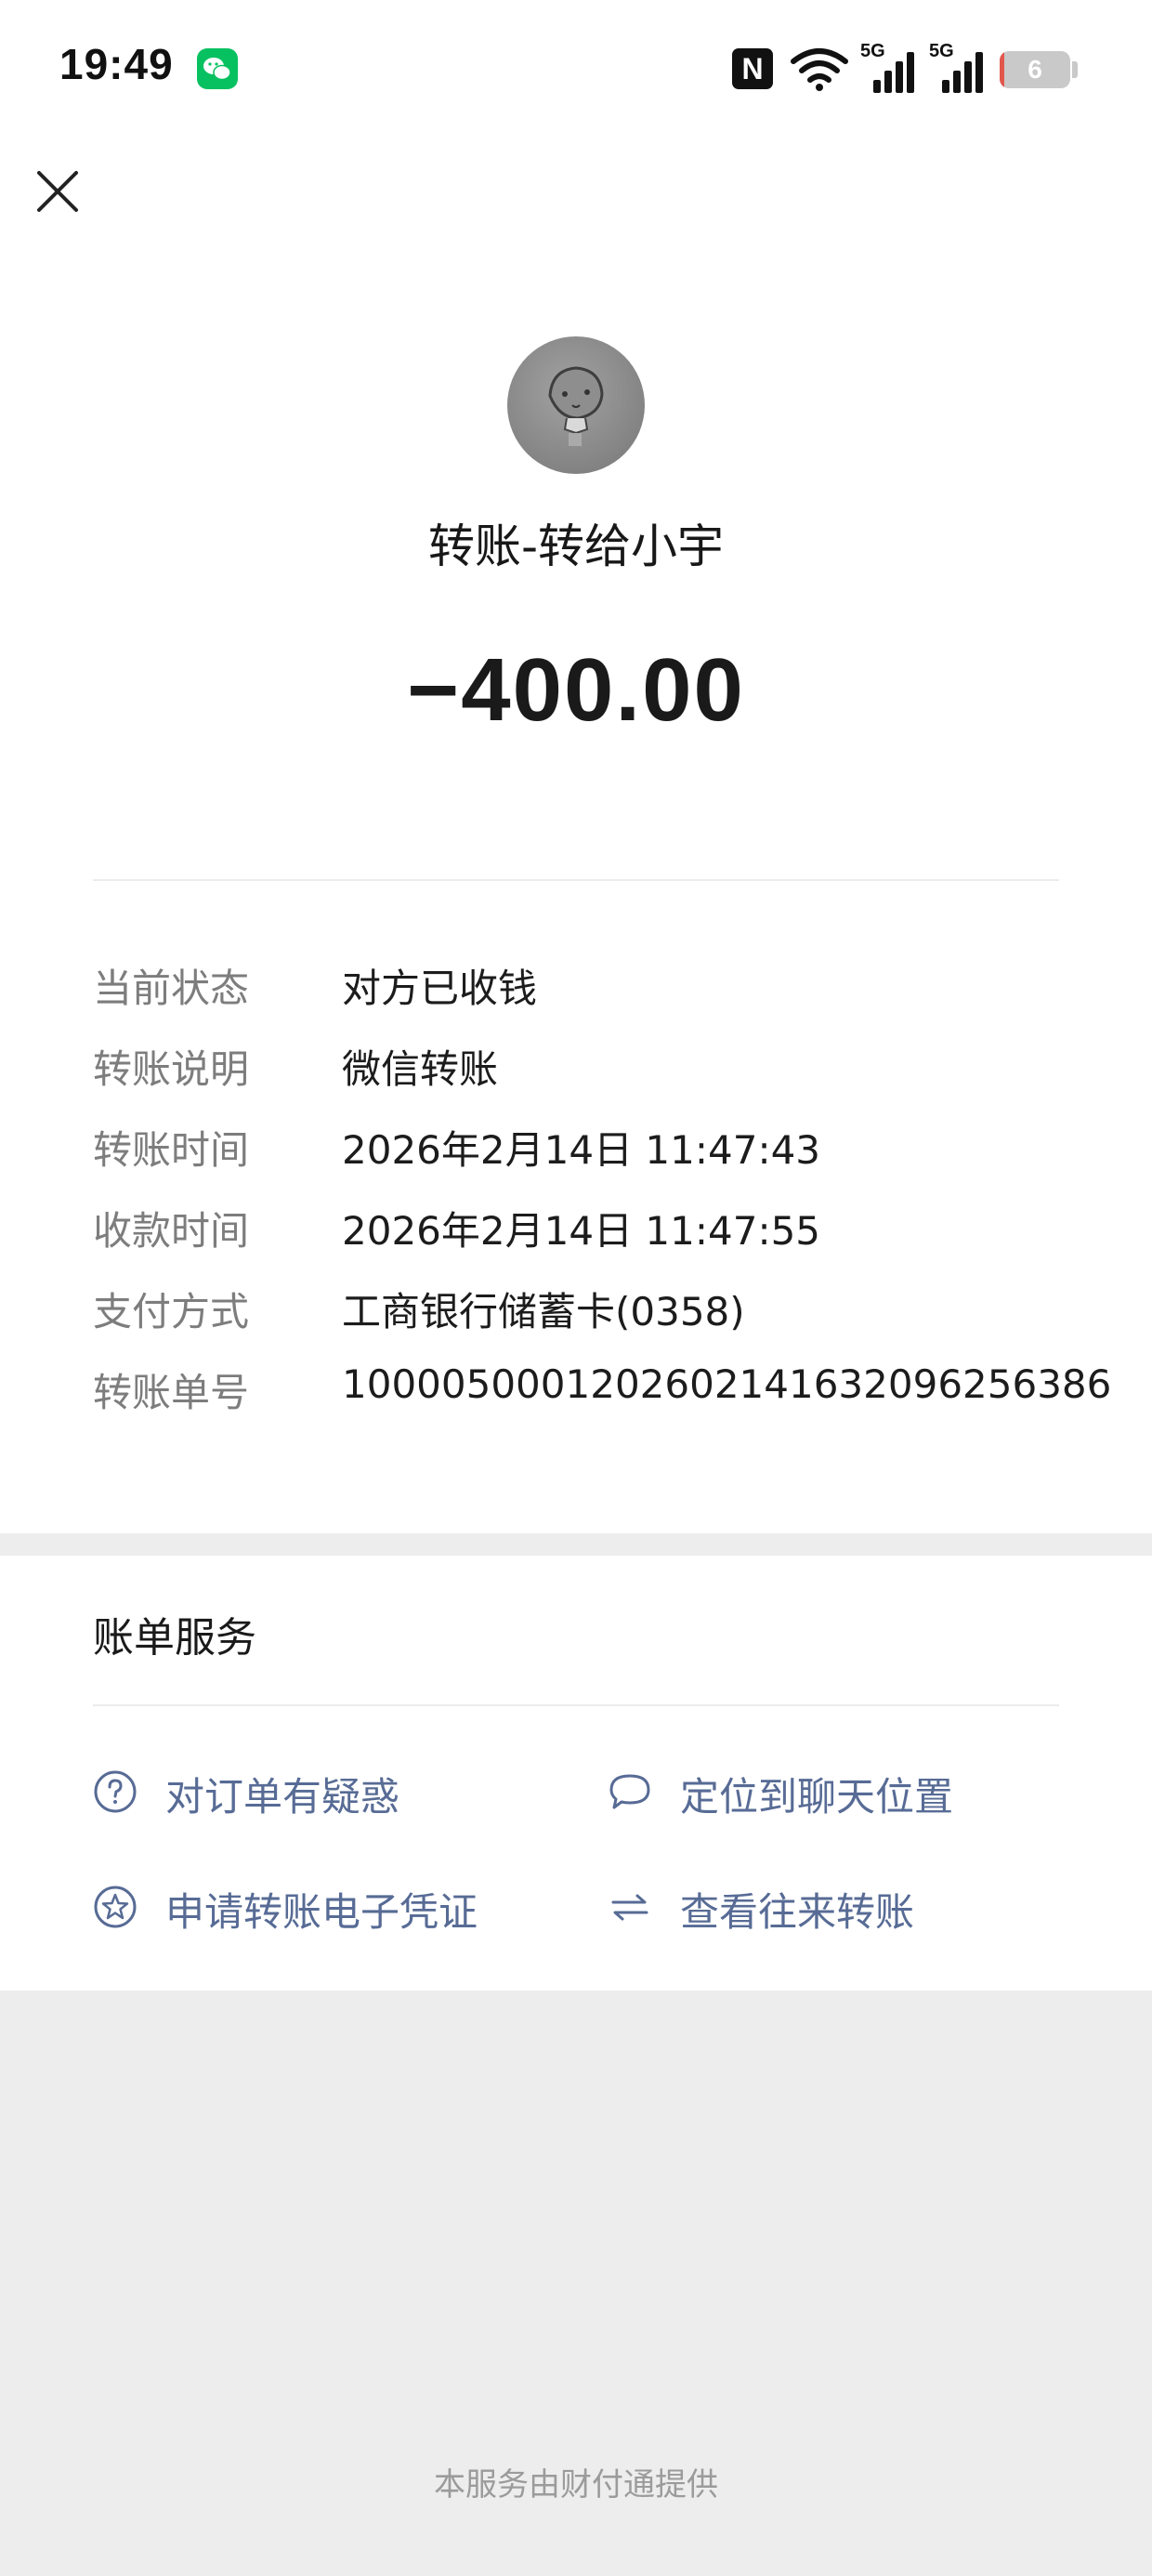 This screenshot has height=2576, width=1152. What do you see at coordinates (420, 1069) in the screenshot?
I see `detail-value: 微信转账` at bounding box center [420, 1069].